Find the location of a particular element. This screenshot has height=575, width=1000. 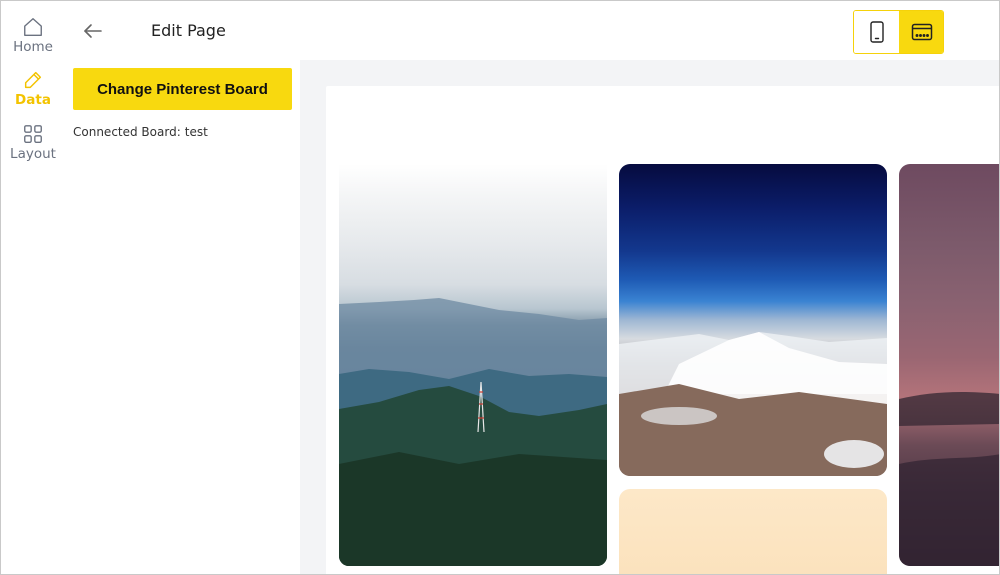

mobile-icon is located at coordinates (876, 32).